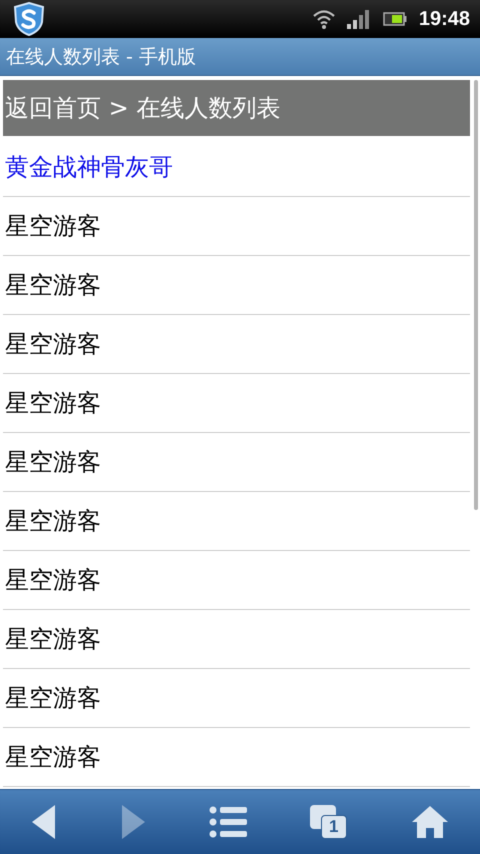 The height and width of the screenshot is (854, 480). I want to click on user-link: 黄金战神骨灰哥, so click(89, 167).